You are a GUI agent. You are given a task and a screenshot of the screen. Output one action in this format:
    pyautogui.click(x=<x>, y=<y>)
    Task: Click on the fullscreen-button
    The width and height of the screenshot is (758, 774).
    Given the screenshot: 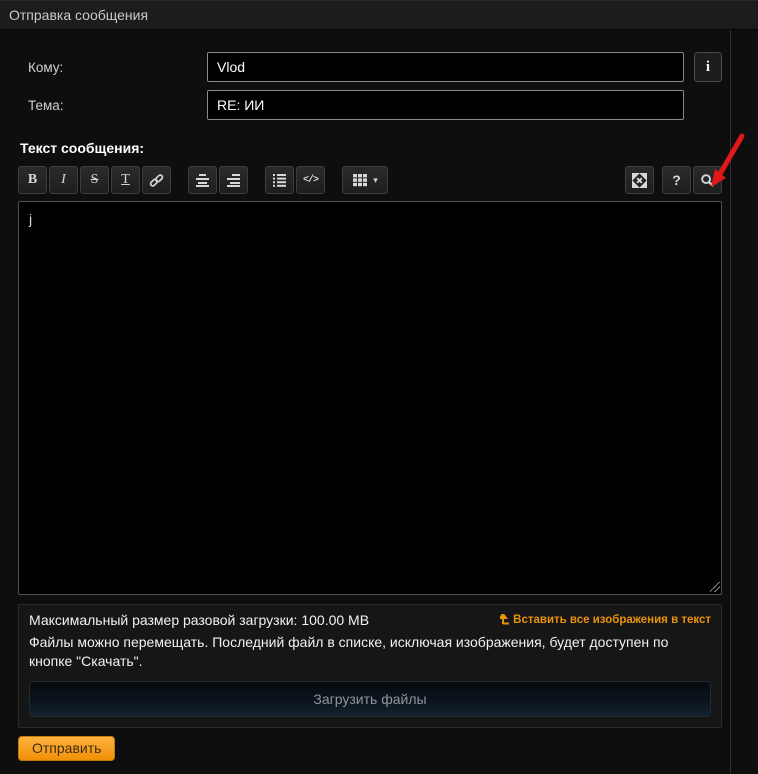 What is the action you would take?
    pyautogui.click(x=639, y=180)
    